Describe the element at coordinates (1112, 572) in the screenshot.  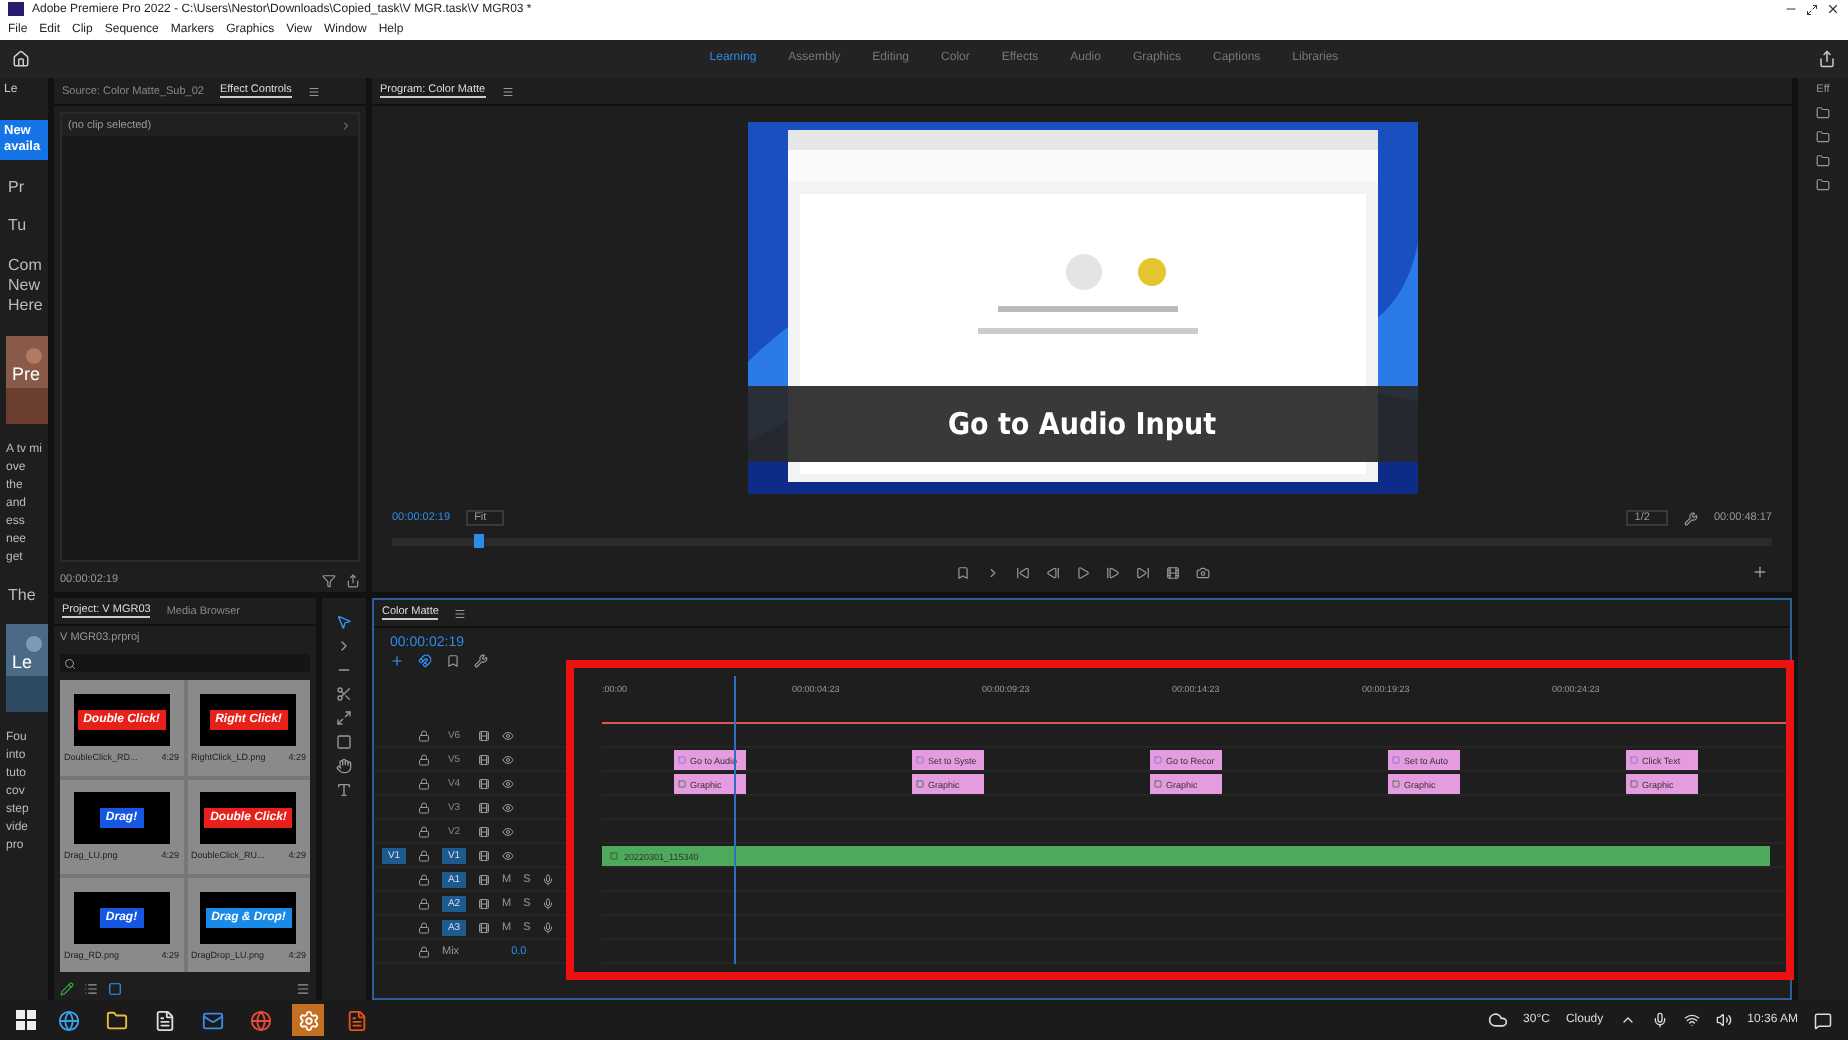
I see `step-forward-icon` at that location.